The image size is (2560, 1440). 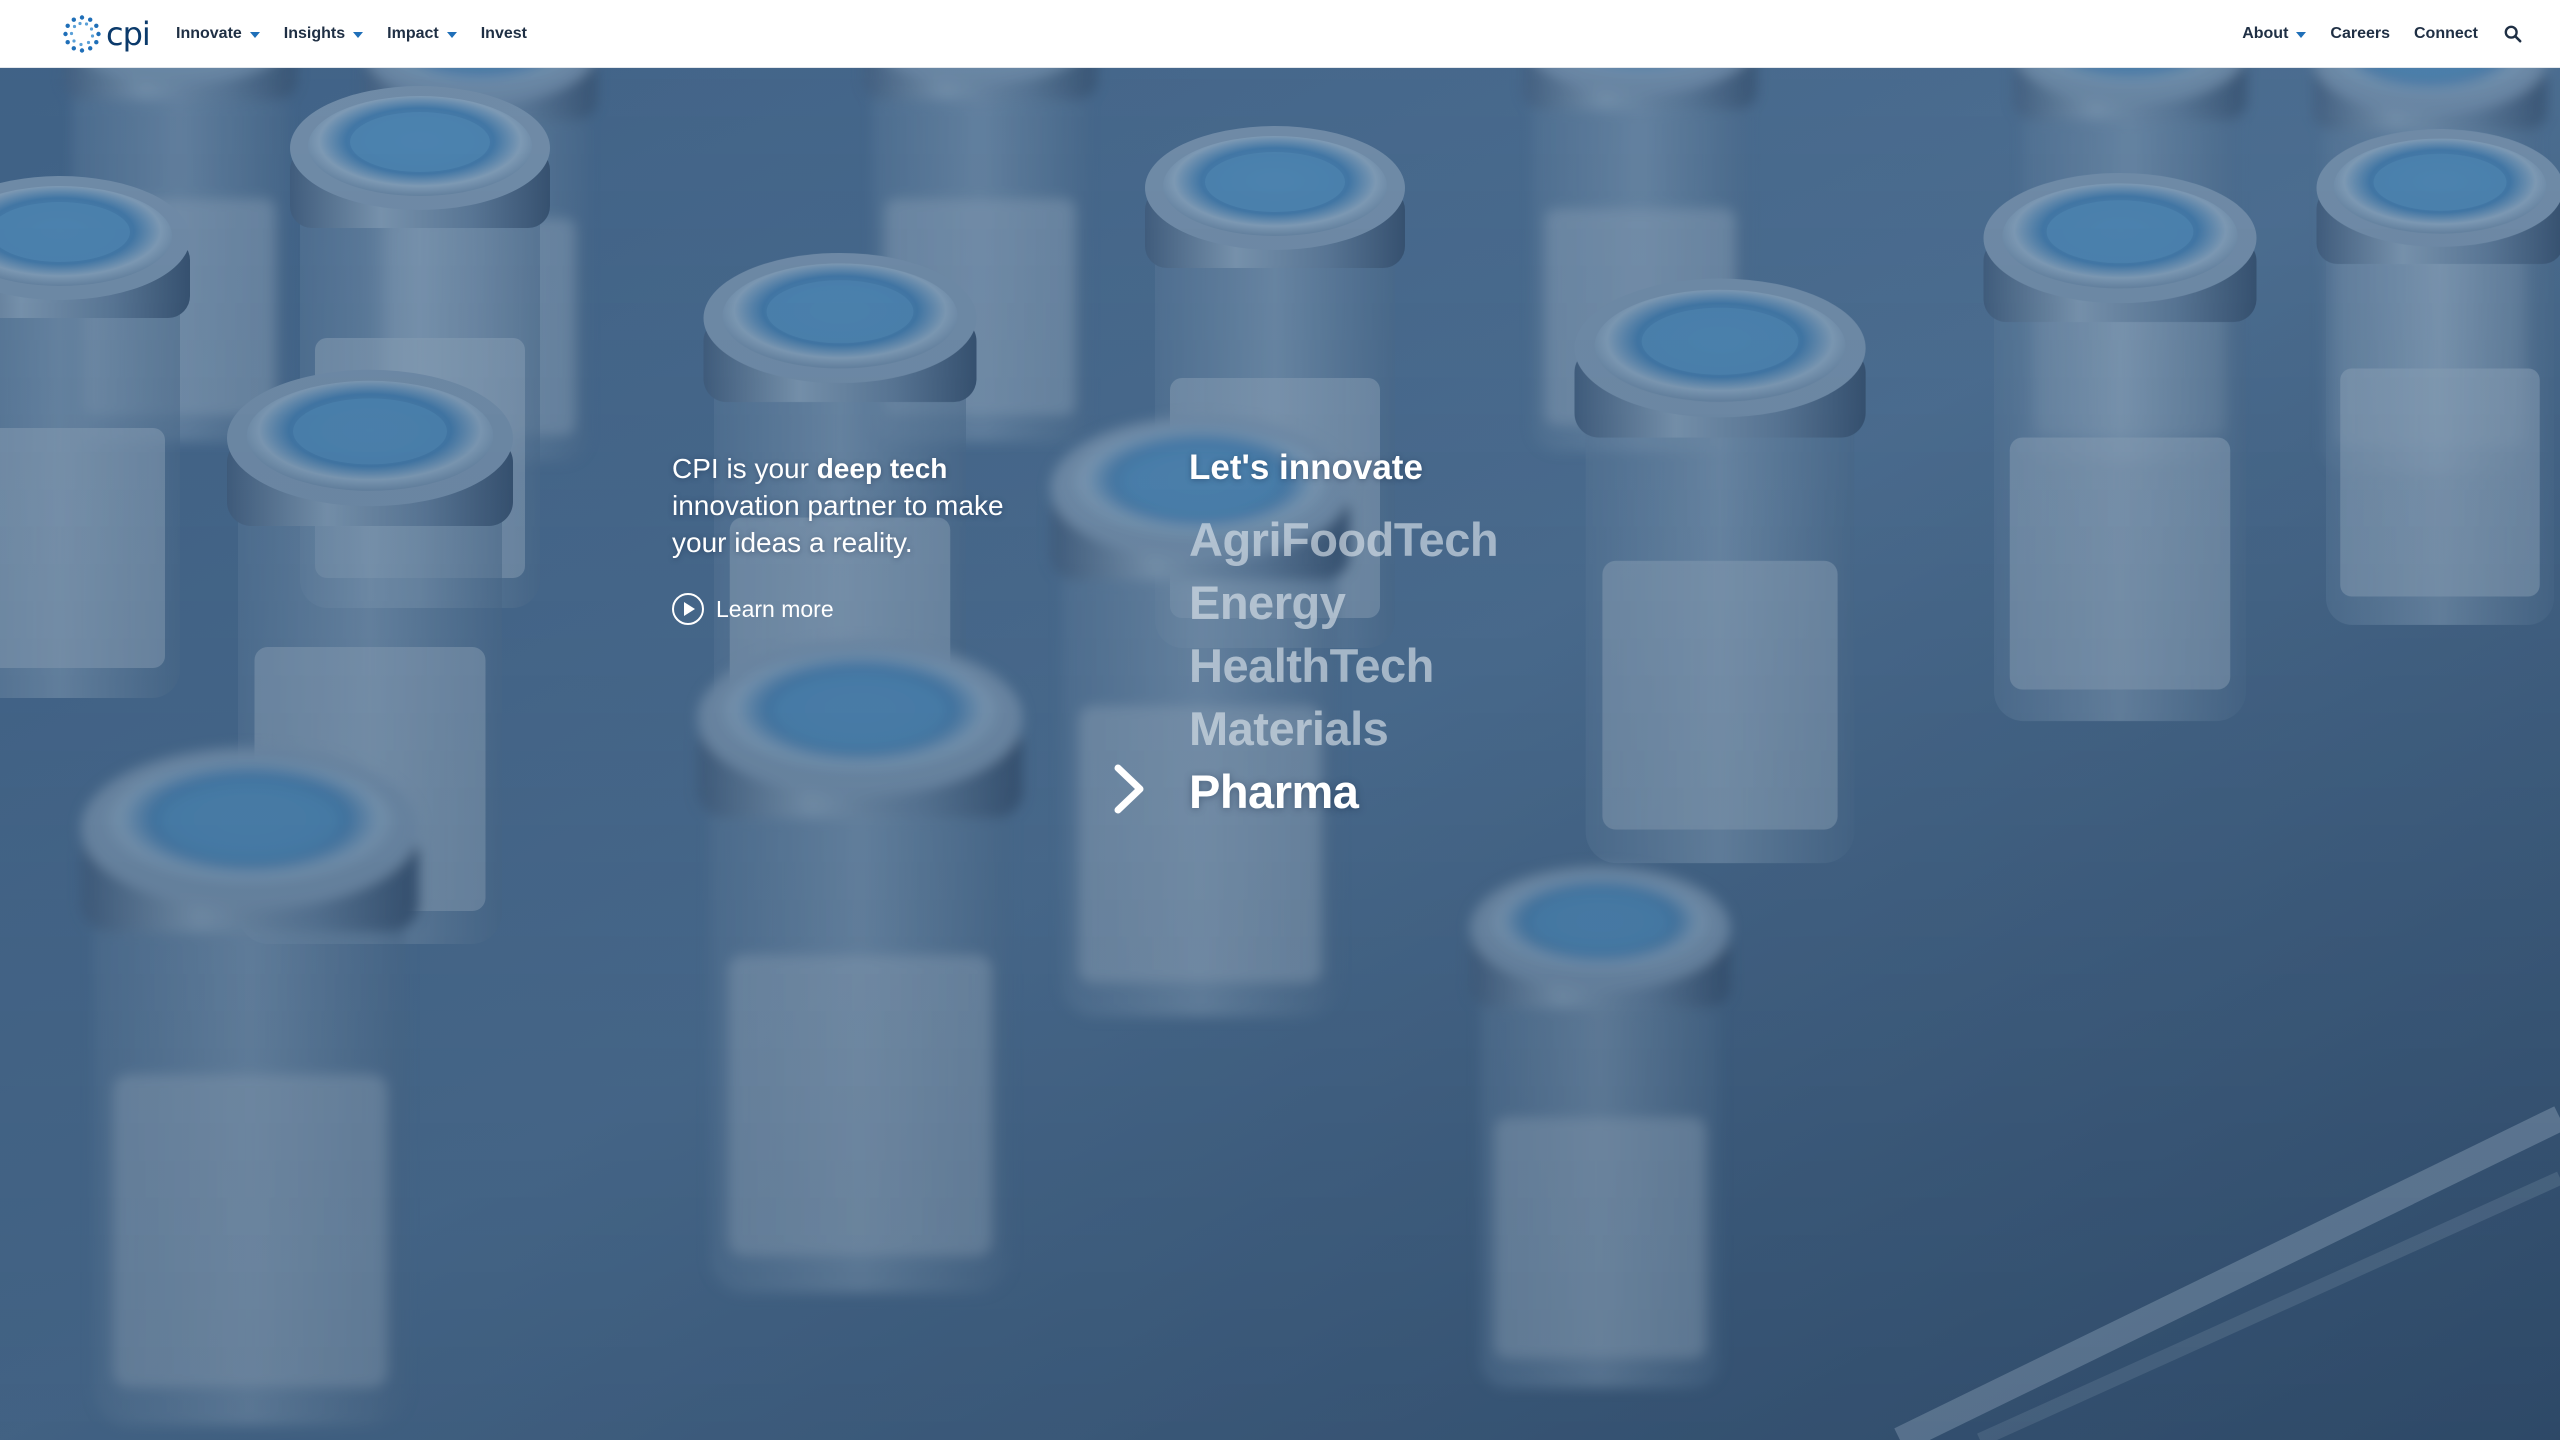 I want to click on nav-impact: Impact, so click(x=422, y=34).